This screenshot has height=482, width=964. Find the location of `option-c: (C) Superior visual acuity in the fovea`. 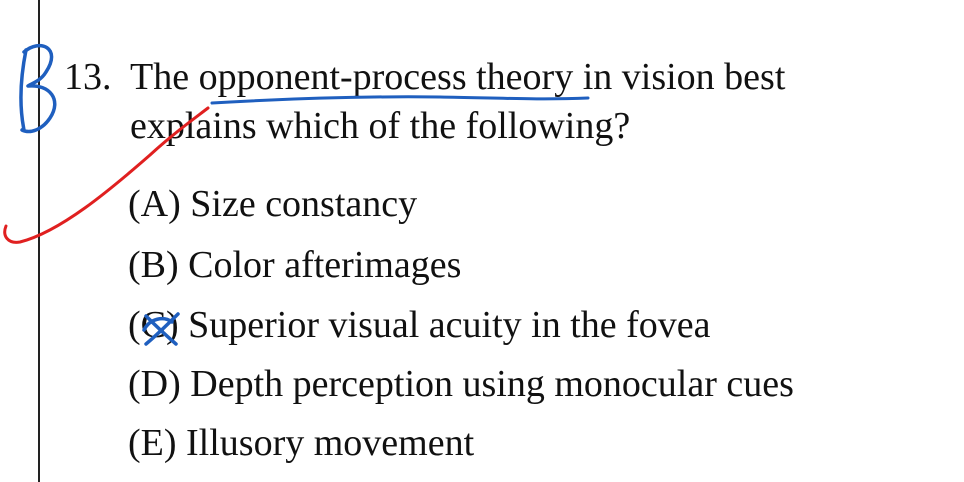

option-c: (C) Superior visual acuity in the fovea is located at coordinates (419, 325).